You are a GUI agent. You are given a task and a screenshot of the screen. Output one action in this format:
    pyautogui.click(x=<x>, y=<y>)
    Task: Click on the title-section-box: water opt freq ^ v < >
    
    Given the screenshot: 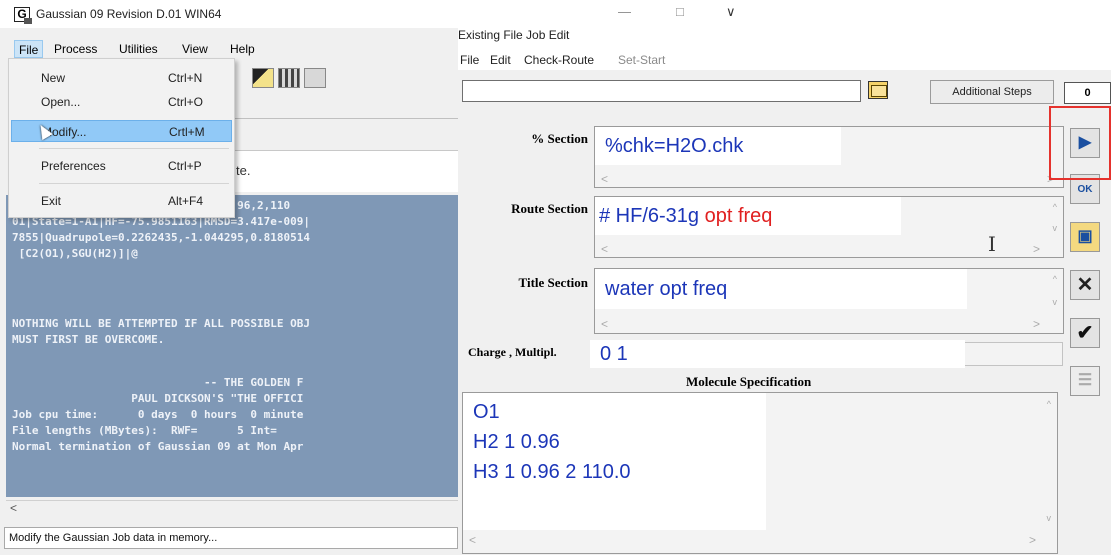 What is the action you would take?
    pyautogui.click(x=829, y=301)
    